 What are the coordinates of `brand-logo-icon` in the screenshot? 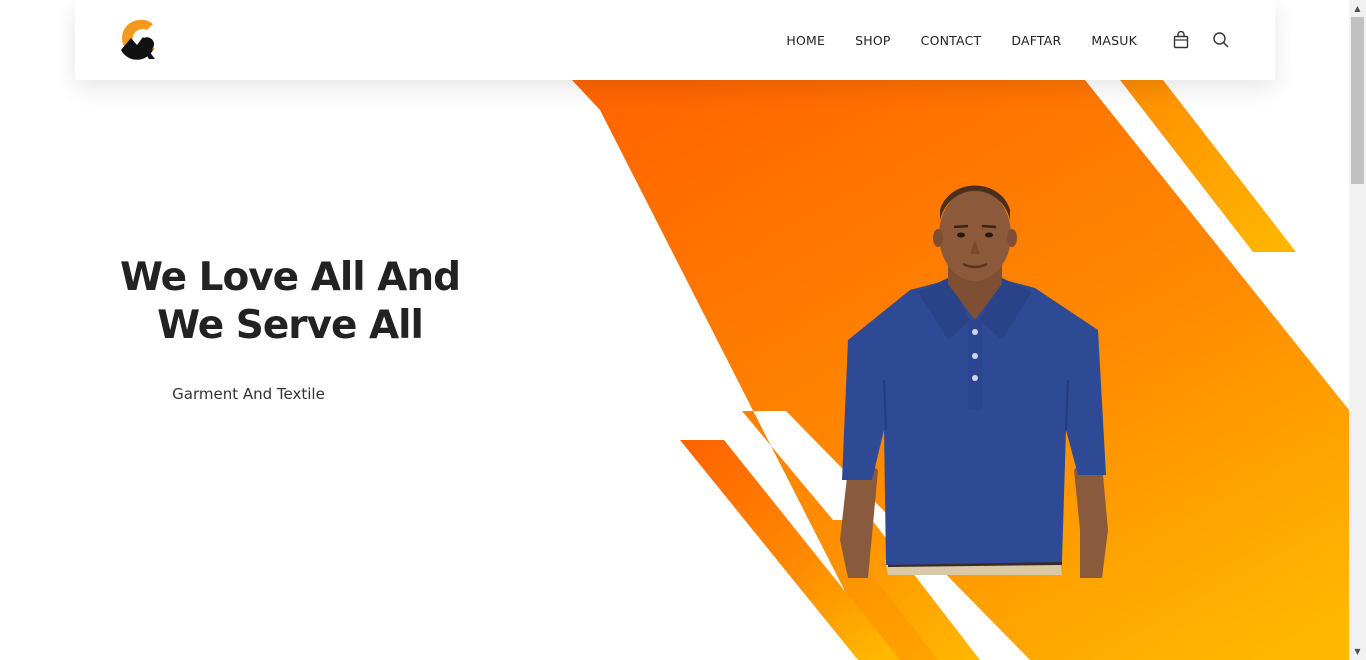 It's located at (139, 40).